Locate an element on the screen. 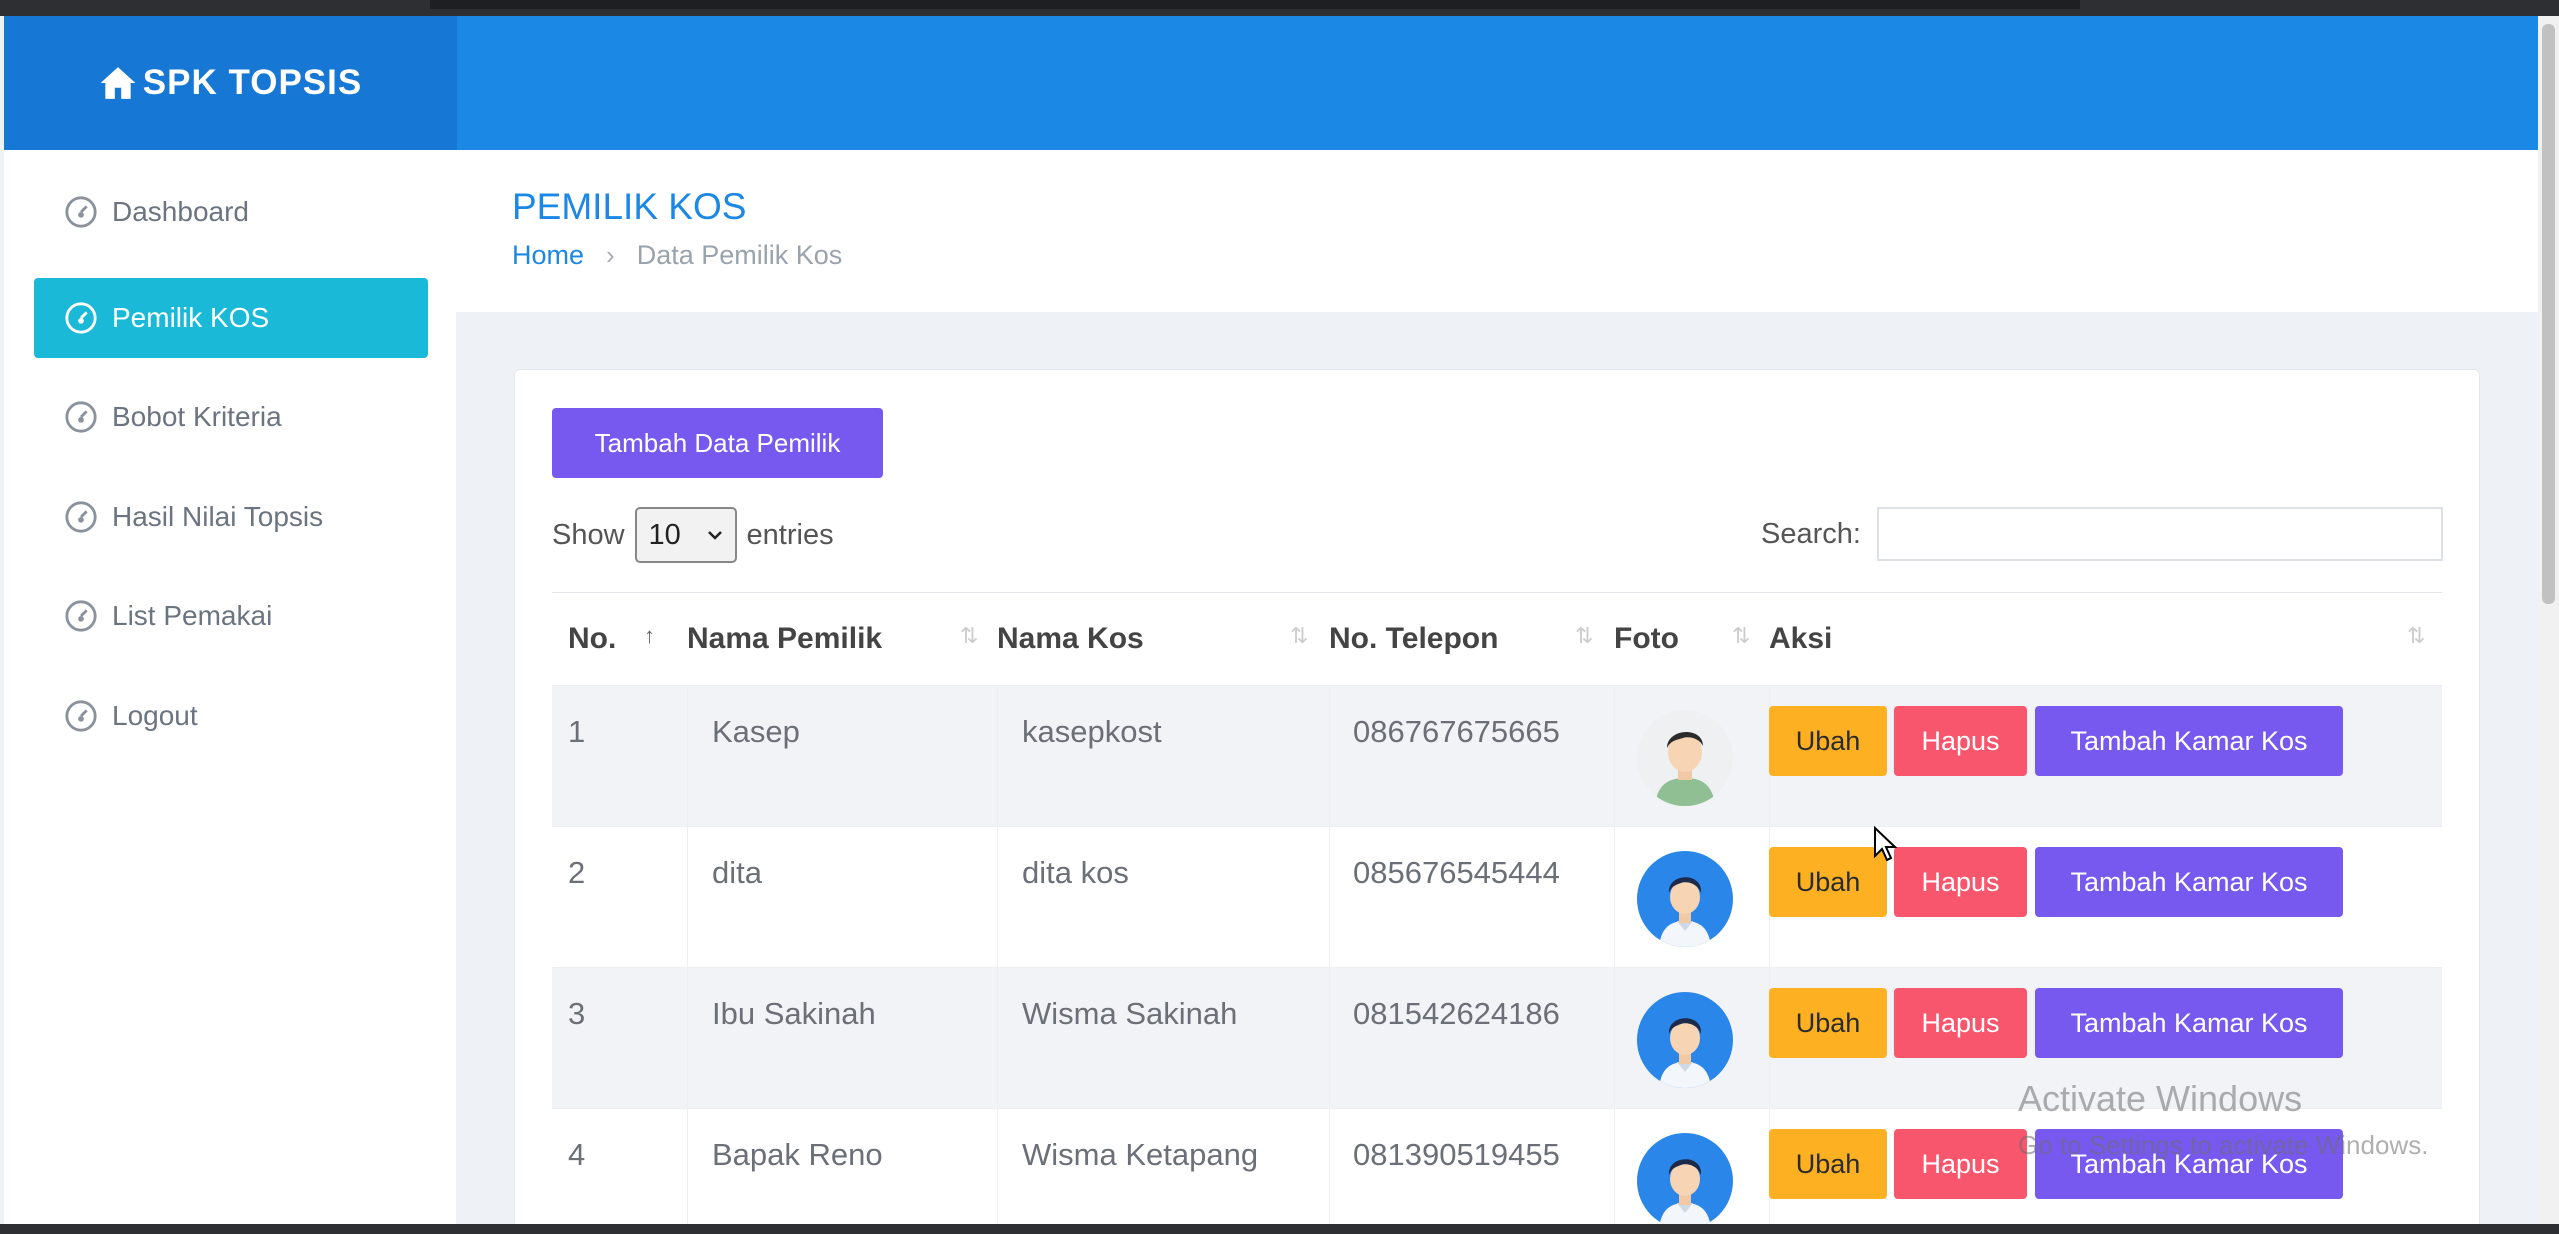 This screenshot has height=1234, width=2559. breadcrumb: Home › Data Pemilik Kos is located at coordinates (677, 255).